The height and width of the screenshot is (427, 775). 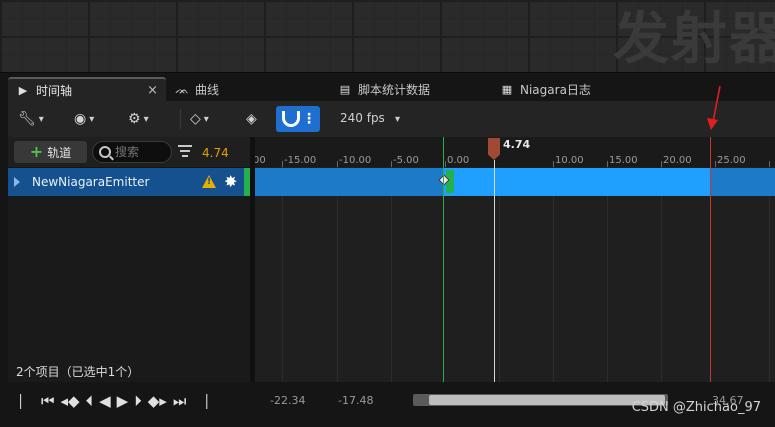 I want to click on tab-label: Niagara日志, so click(x=555, y=90).